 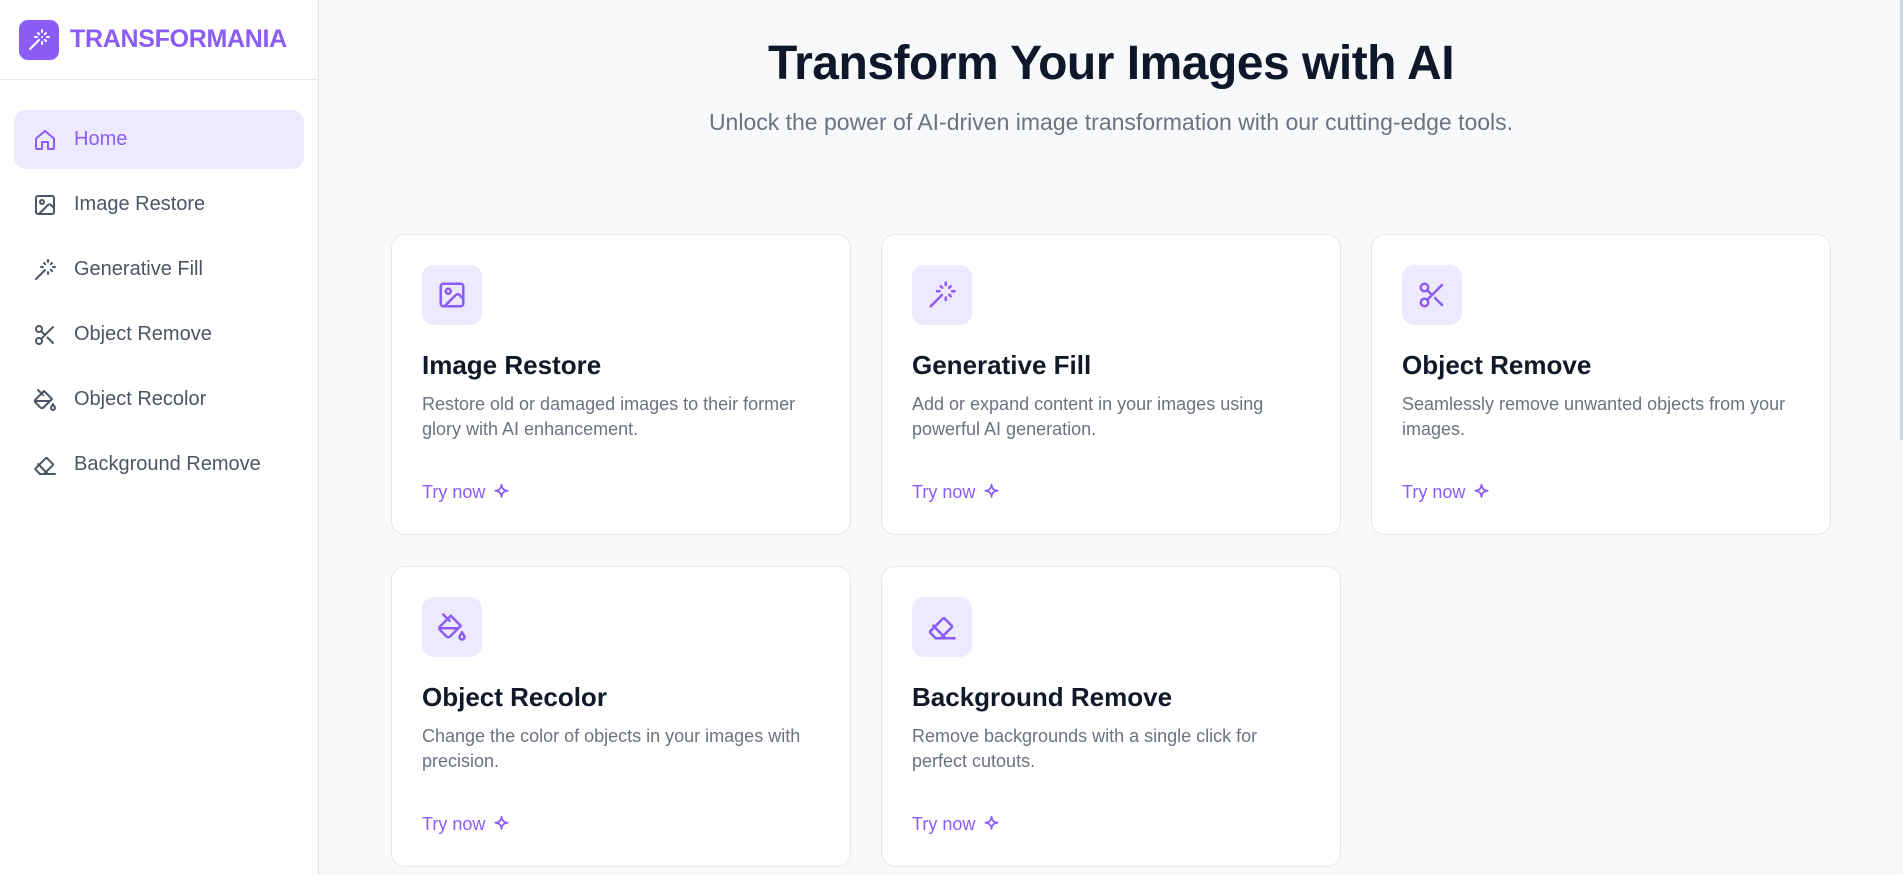 I want to click on sidebar-item-object-recolor: Object Recolor, so click(x=159, y=399).